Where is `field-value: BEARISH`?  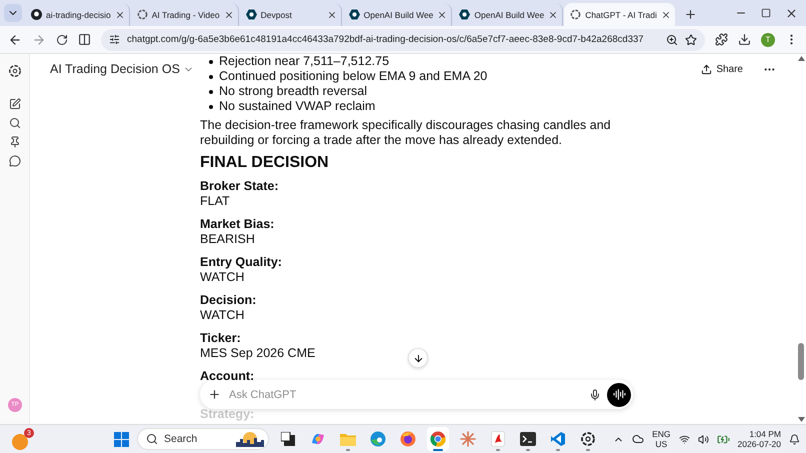
field-value: BEARISH is located at coordinates (227, 239).